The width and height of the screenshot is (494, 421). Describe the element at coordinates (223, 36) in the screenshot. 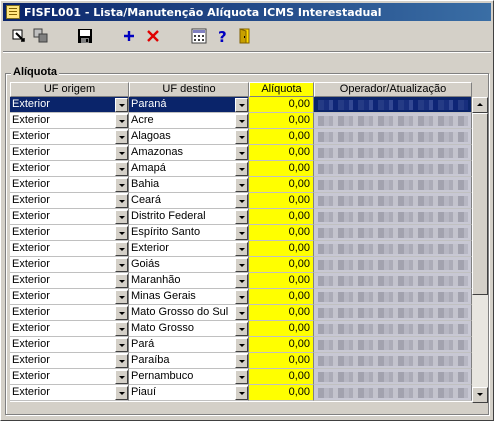

I see `help-icon: ?` at that location.